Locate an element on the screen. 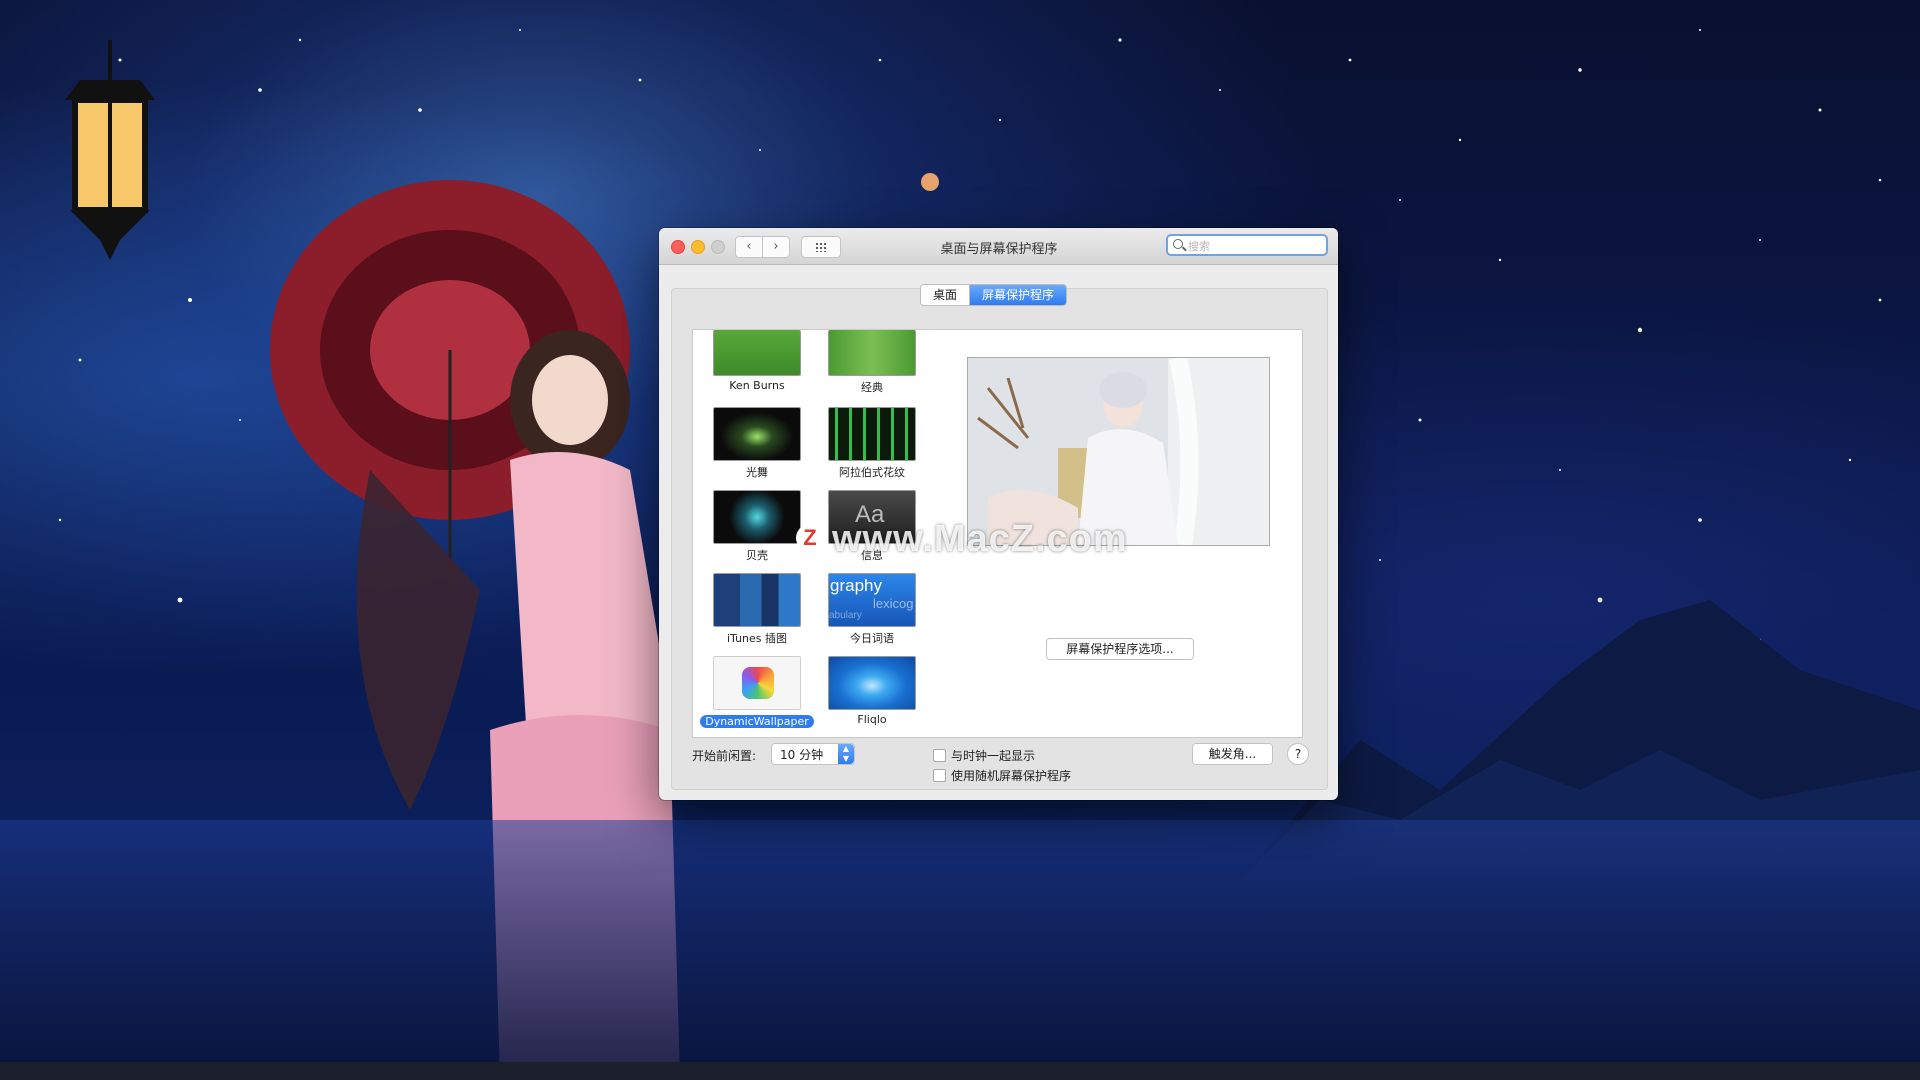  screensaver-item-shell: 贝壳 is located at coordinates (757, 526).